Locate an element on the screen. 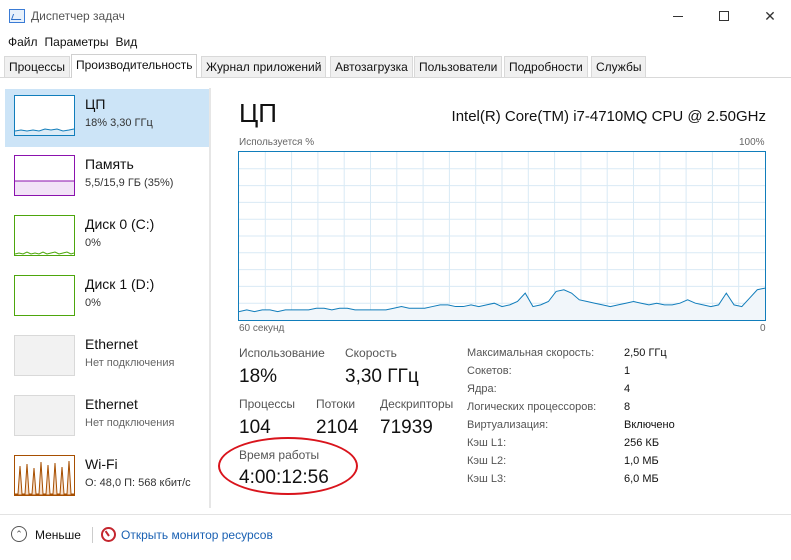 The height and width of the screenshot is (560, 791). menu-options: Параметры is located at coordinates (73, 42).